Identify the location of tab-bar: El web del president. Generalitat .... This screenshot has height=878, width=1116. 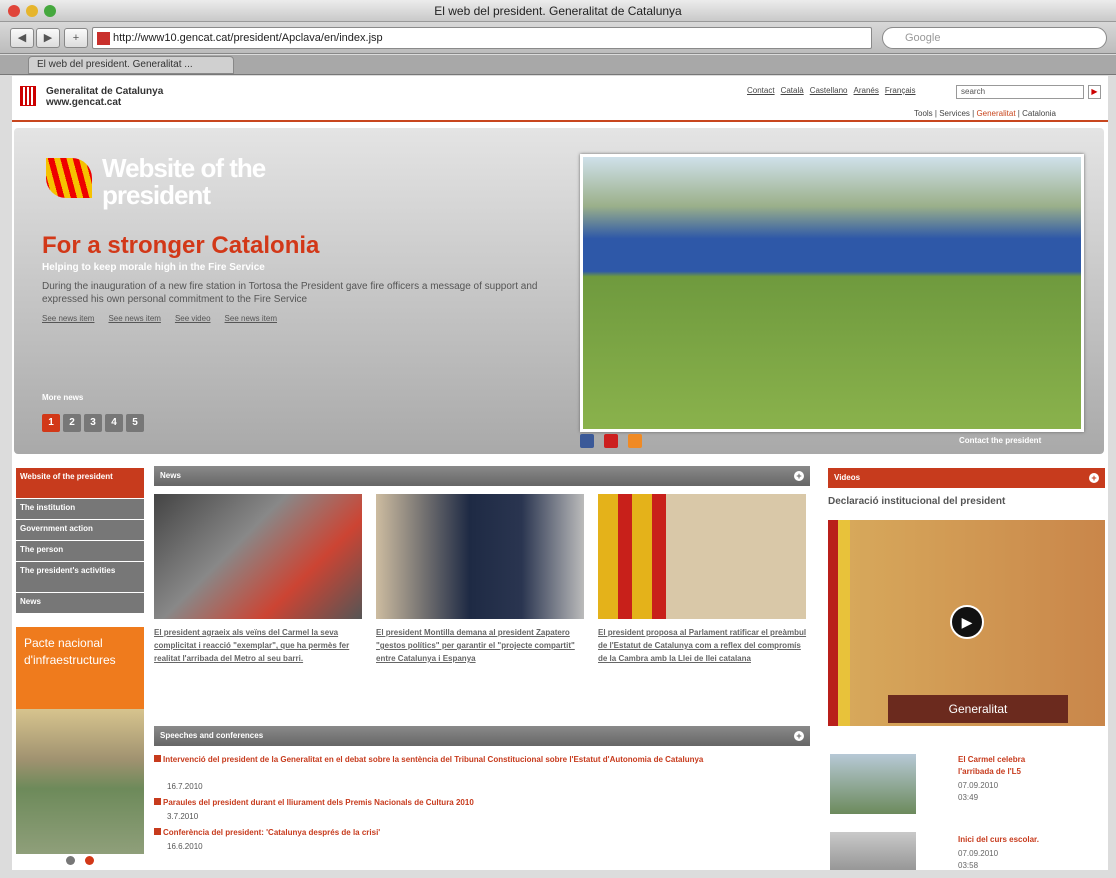
(558, 65).